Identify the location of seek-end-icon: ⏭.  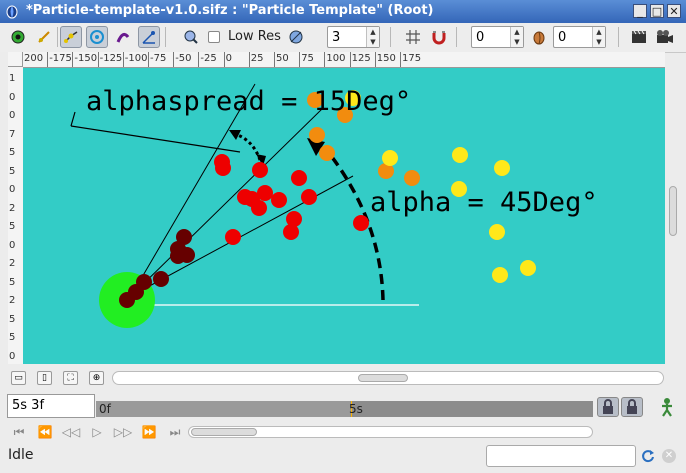
(175, 431).